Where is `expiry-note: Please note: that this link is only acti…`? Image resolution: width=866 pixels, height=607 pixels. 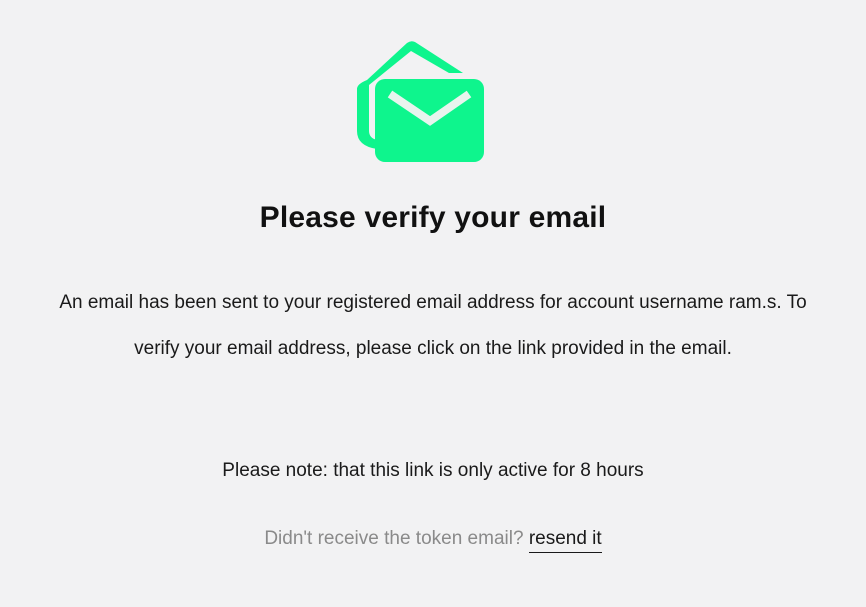 expiry-note: Please note: that this link is only acti… is located at coordinates (433, 470).